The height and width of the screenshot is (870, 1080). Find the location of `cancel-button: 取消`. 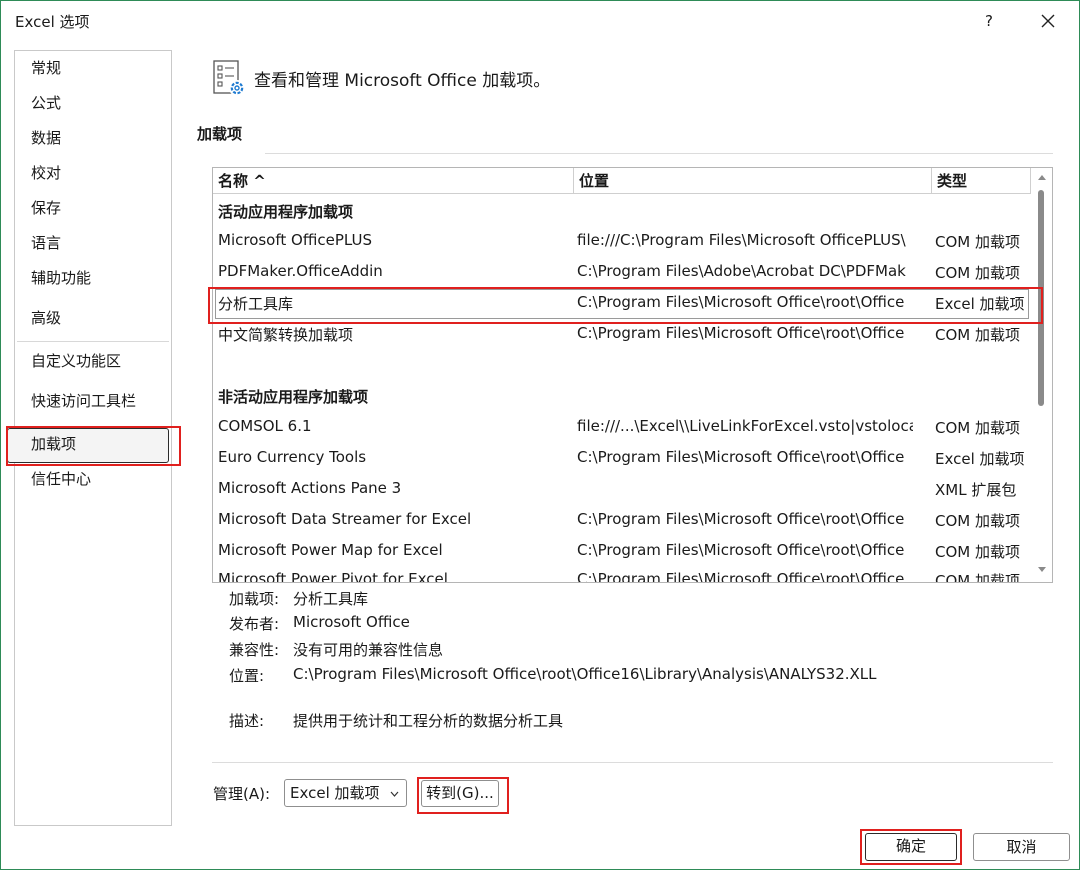

cancel-button: 取消 is located at coordinates (1021, 847).